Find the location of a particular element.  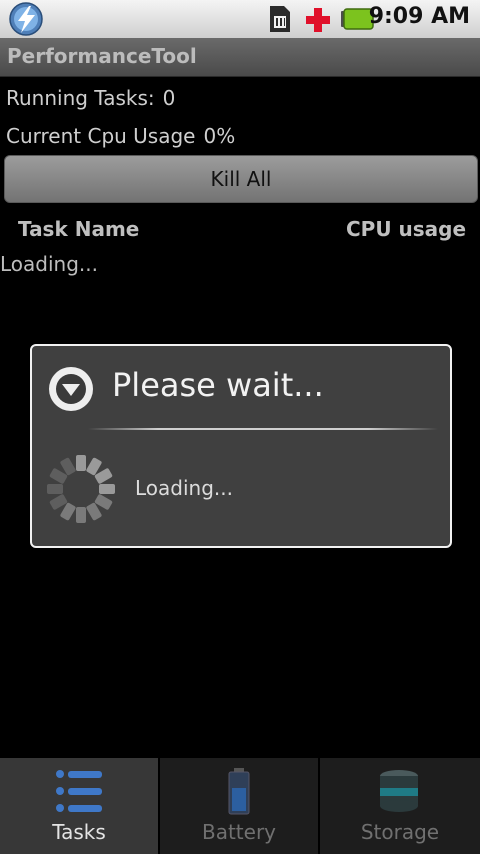

running-tasks-value: 0 is located at coordinates (169, 98).